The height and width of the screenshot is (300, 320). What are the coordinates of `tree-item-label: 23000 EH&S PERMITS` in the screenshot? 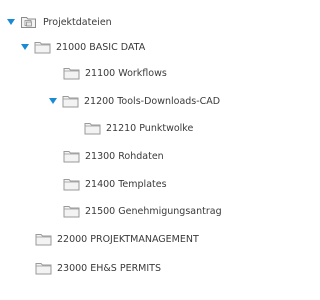 It's located at (109, 268).